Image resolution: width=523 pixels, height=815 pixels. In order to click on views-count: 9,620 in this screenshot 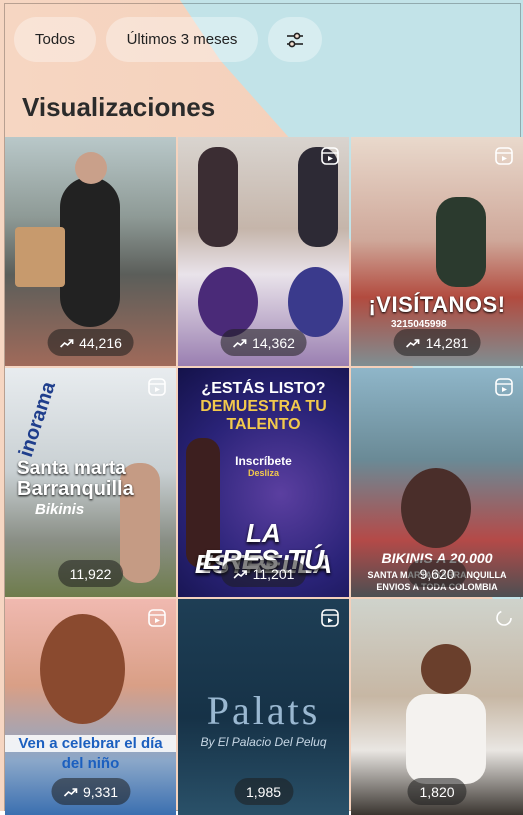, I will do `click(437, 573)`.